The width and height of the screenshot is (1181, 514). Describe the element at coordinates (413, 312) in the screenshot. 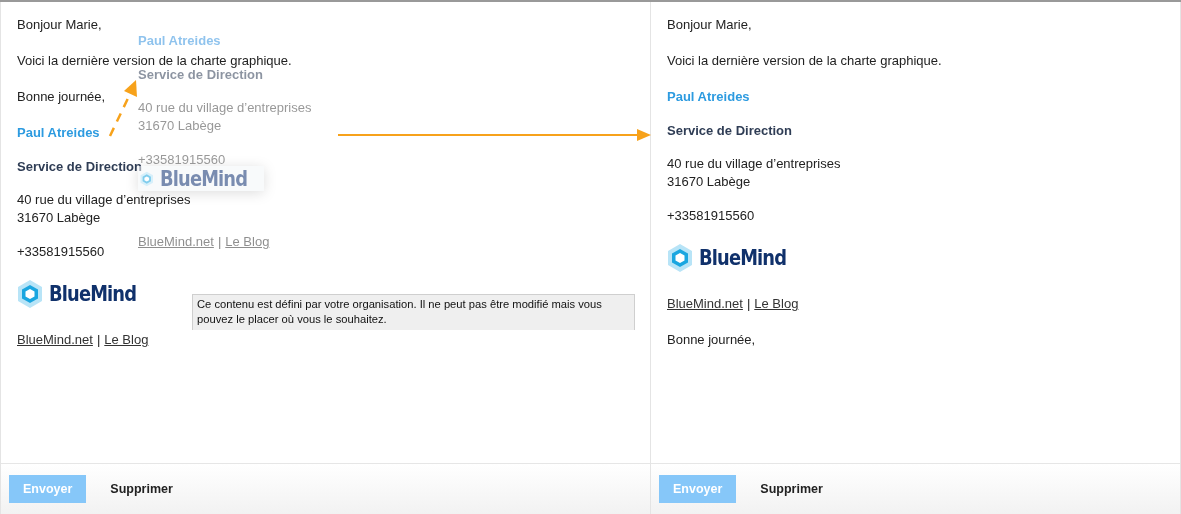

I see `tooltip: Ce contenu est défini par votre organisation. Il ne peut pas être modifié mais vous pouvez le placer où vous le souhaitez.` at that location.